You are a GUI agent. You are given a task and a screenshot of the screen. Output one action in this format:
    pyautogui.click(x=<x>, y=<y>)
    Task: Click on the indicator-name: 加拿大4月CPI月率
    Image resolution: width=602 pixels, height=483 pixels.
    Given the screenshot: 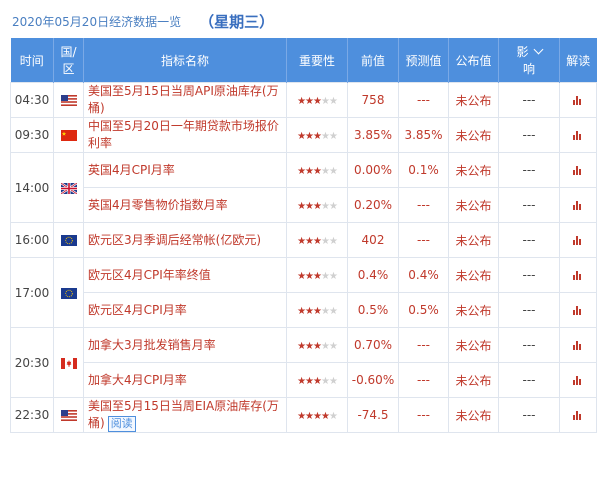 What is the action you would take?
    pyautogui.click(x=137, y=380)
    